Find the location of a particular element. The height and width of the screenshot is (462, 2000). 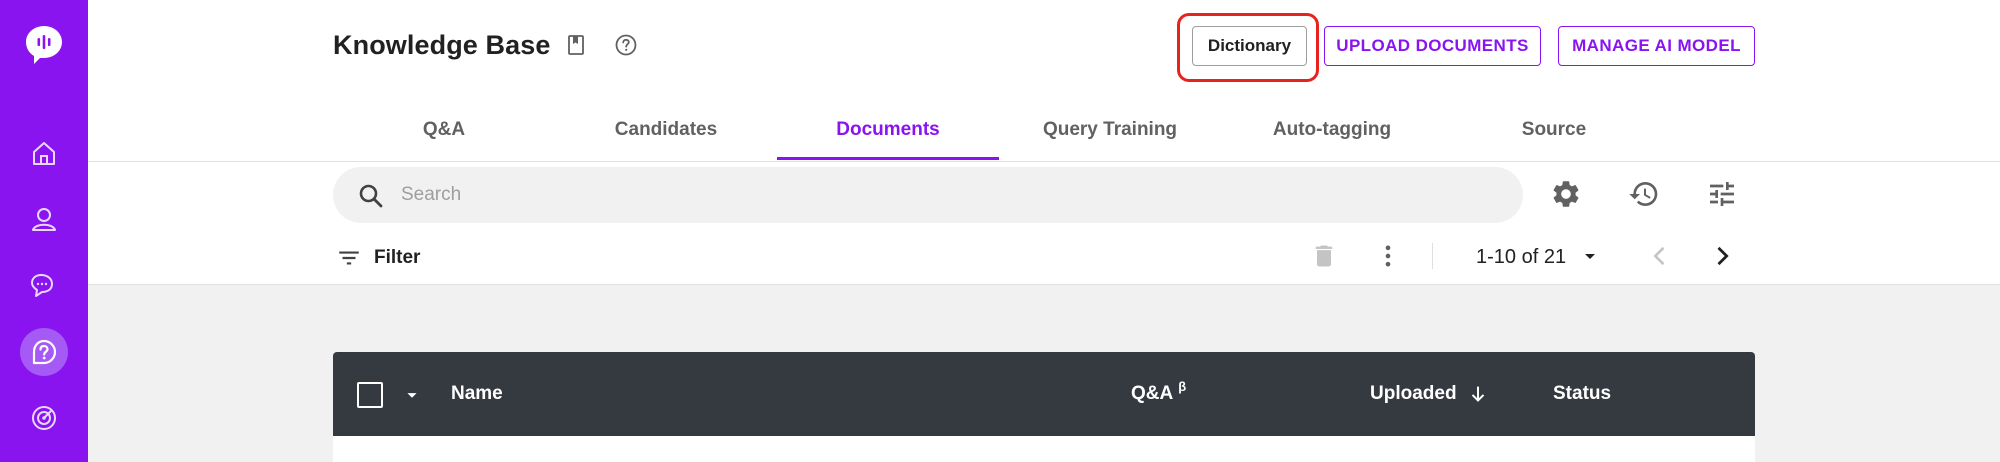

history-icon is located at coordinates (1644, 194).